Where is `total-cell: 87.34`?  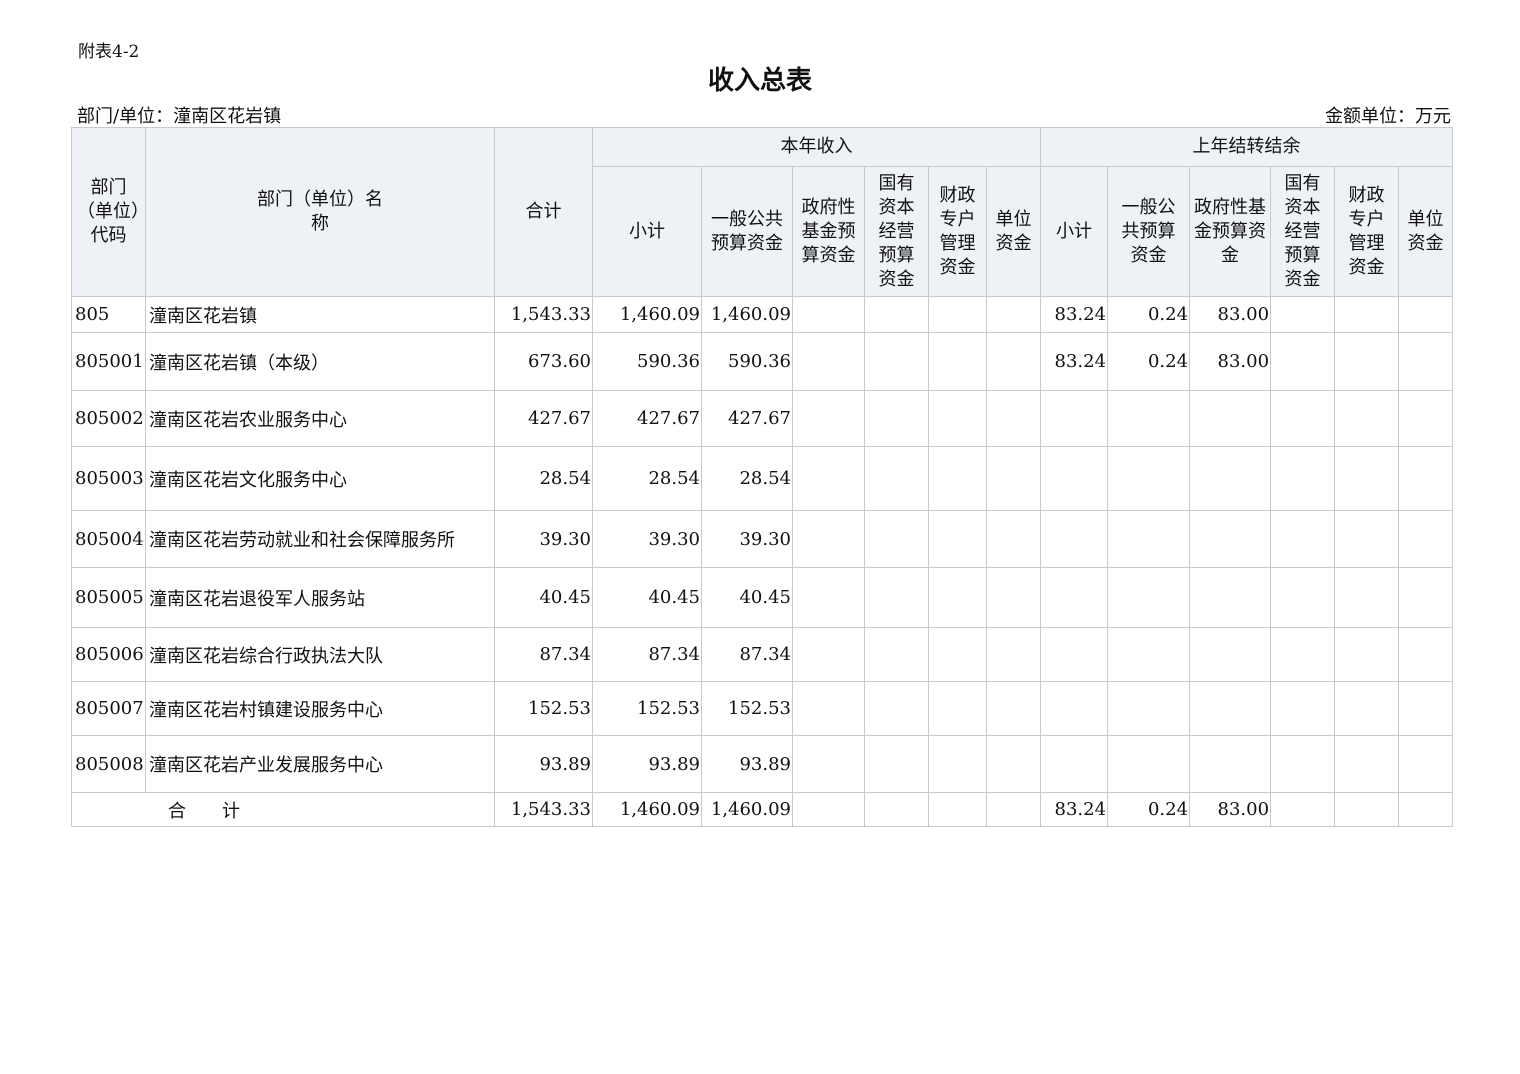 total-cell: 87.34 is located at coordinates (543, 654).